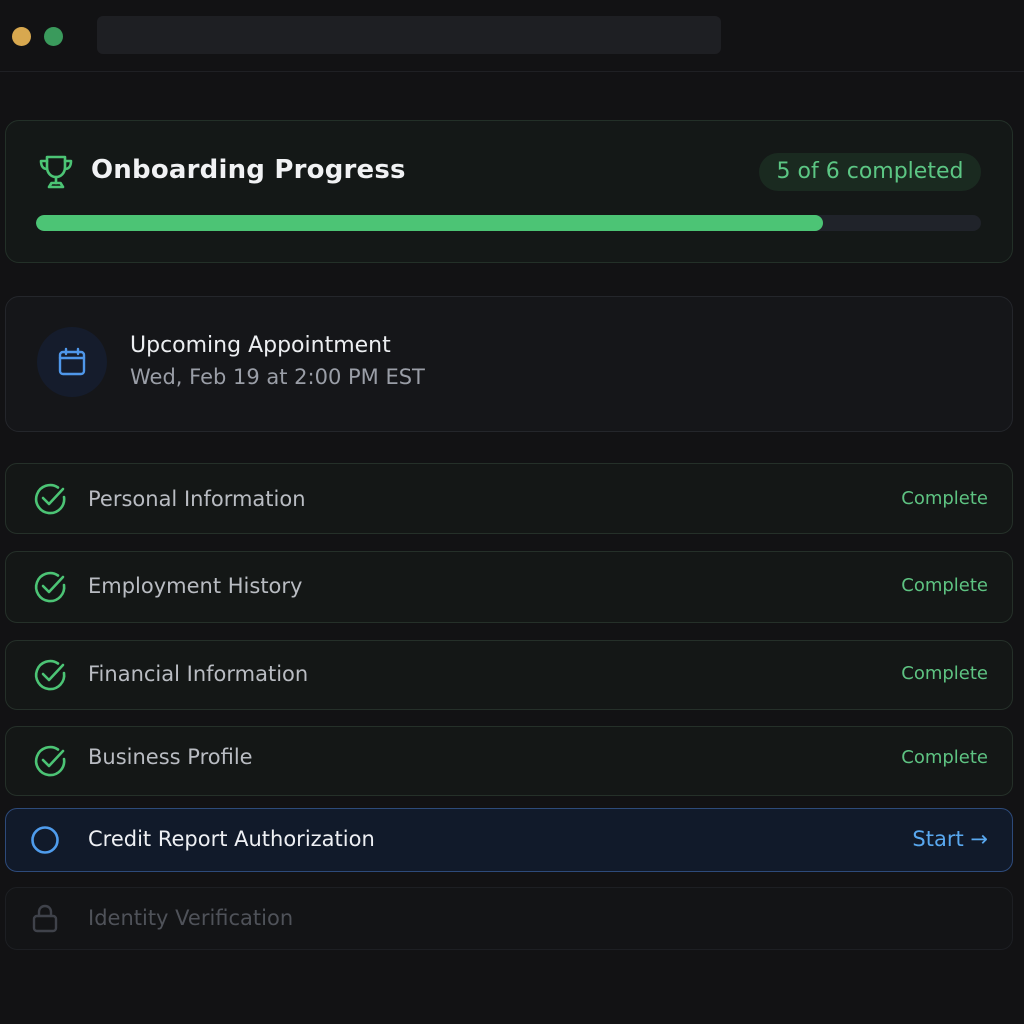 The height and width of the screenshot is (1024, 1024). I want to click on onboarding-progress-card, so click(509, 191).